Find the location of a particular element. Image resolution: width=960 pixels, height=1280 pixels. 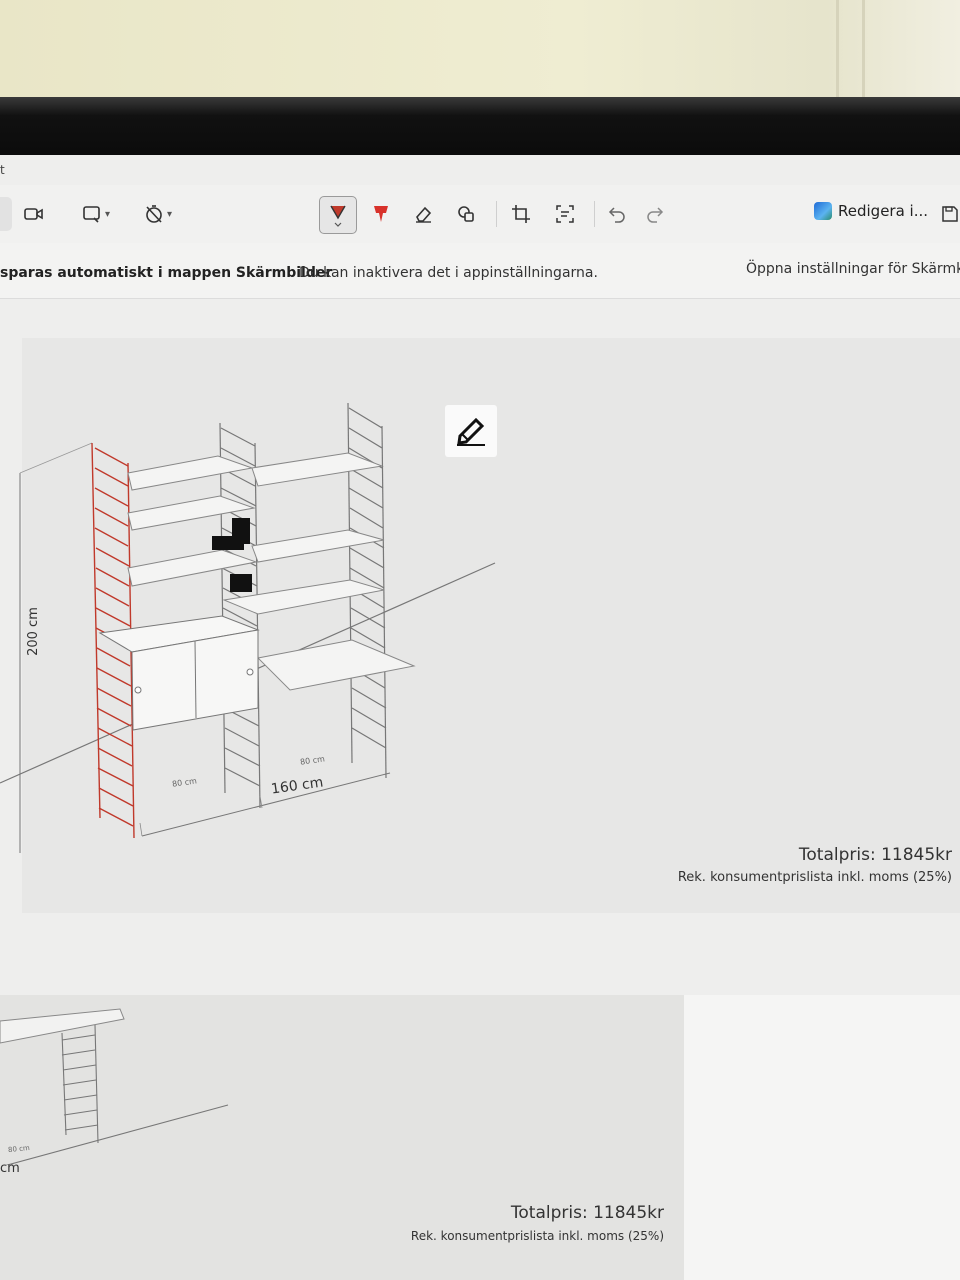

lower-total-price: Totalpris: 11845kr is located at coordinates (587, 1213).